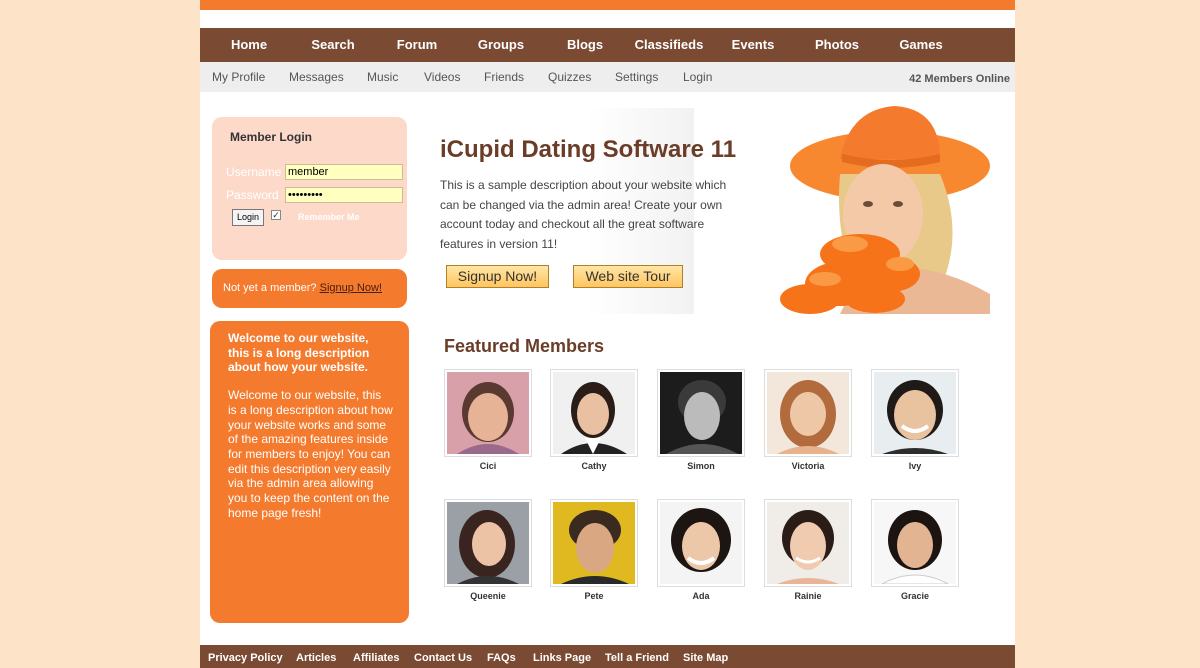 This screenshot has height=668, width=1200. I want to click on members-online-count: 42 Members Online, so click(959, 79).